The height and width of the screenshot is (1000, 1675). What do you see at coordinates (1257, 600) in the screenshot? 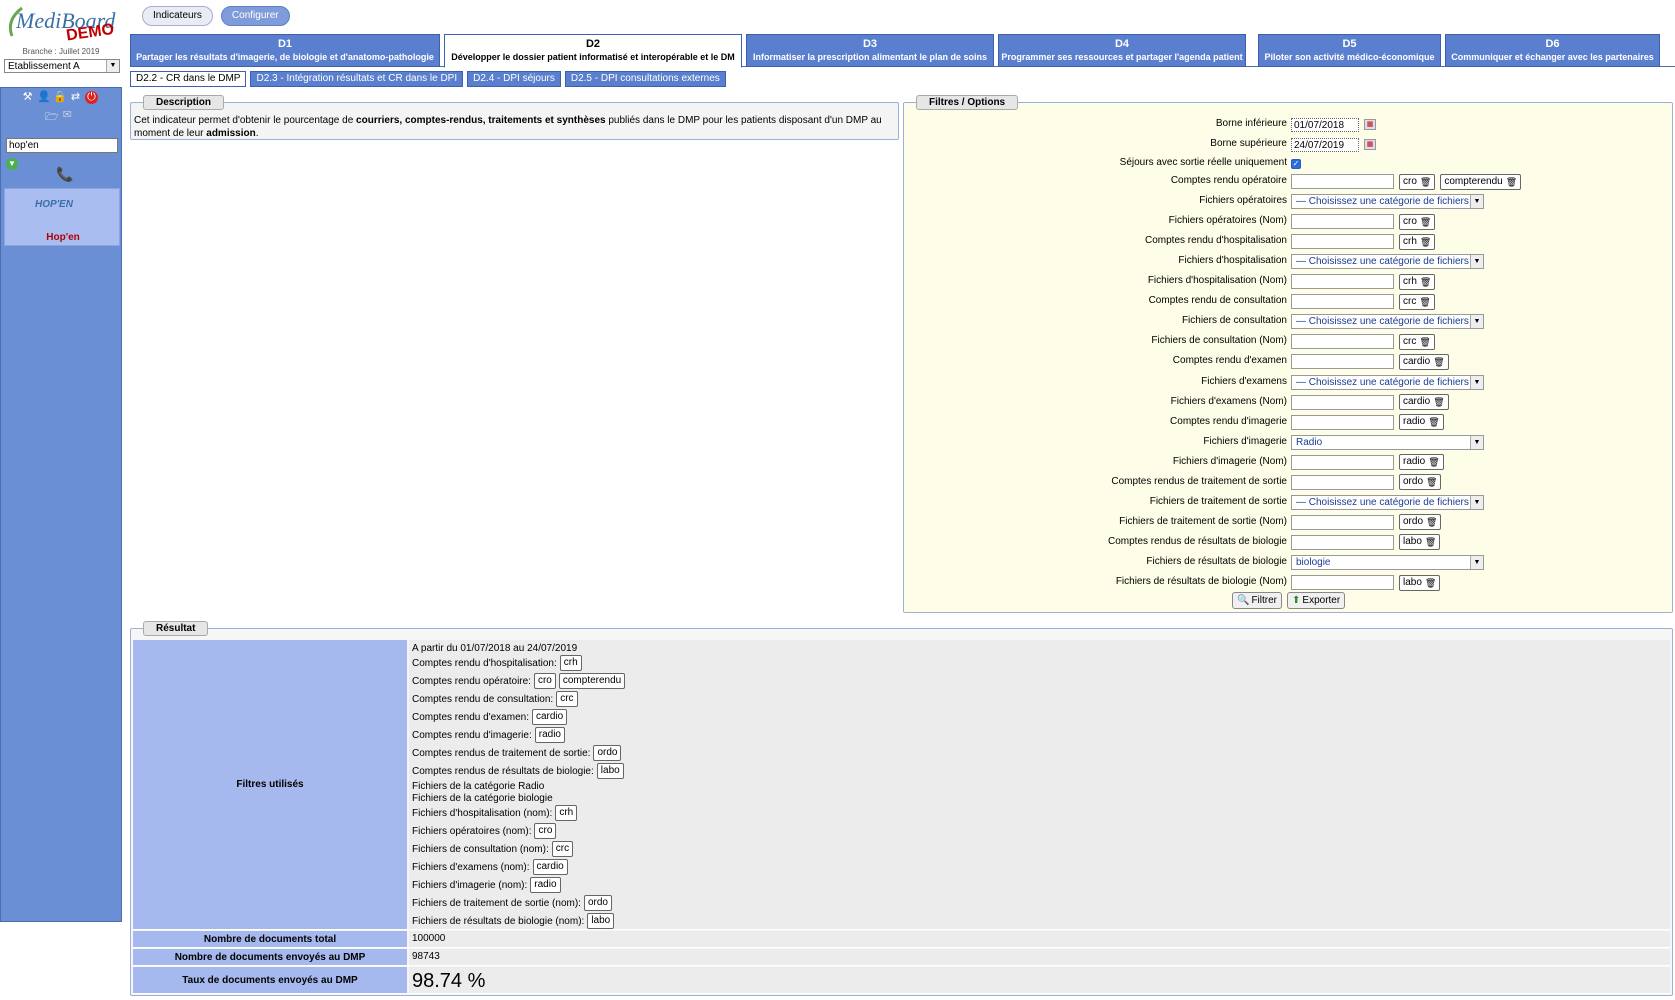
I see `filtrer-button: 🔍 Filtrer` at bounding box center [1257, 600].